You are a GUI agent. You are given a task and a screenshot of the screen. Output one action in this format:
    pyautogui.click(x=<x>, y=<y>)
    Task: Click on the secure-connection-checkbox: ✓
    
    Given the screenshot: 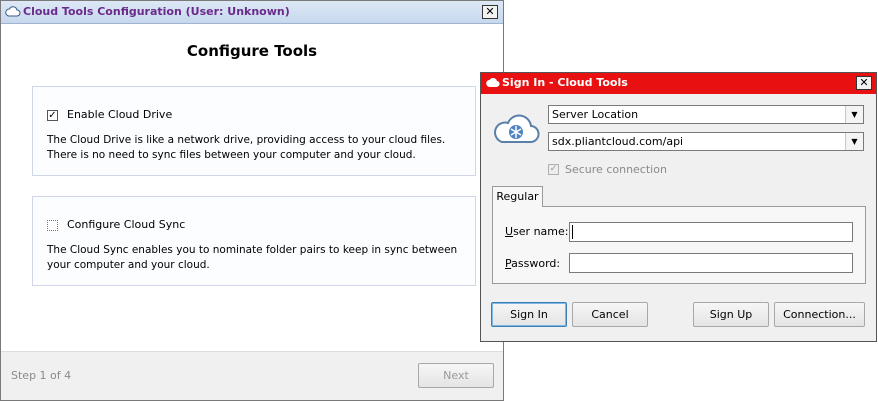 What is the action you would take?
    pyautogui.click(x=553, y=169)
    